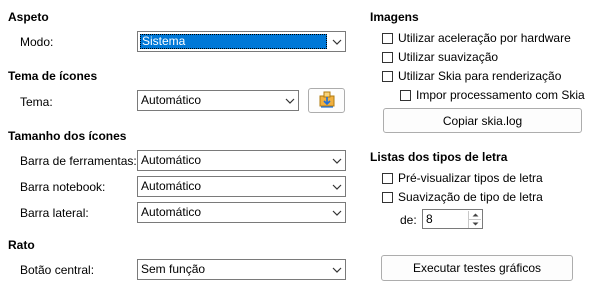  I want to click on sidebar-size-label: Barra lateral:, so click(54, 213).